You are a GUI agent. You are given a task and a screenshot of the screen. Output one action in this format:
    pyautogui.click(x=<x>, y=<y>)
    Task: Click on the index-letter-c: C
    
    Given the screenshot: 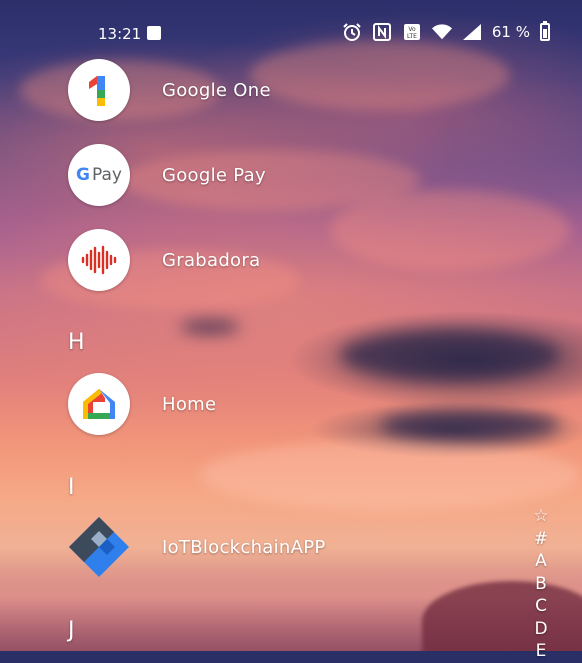 What is the action you would take?
    pyautogui.click(x=541, y=606)
    